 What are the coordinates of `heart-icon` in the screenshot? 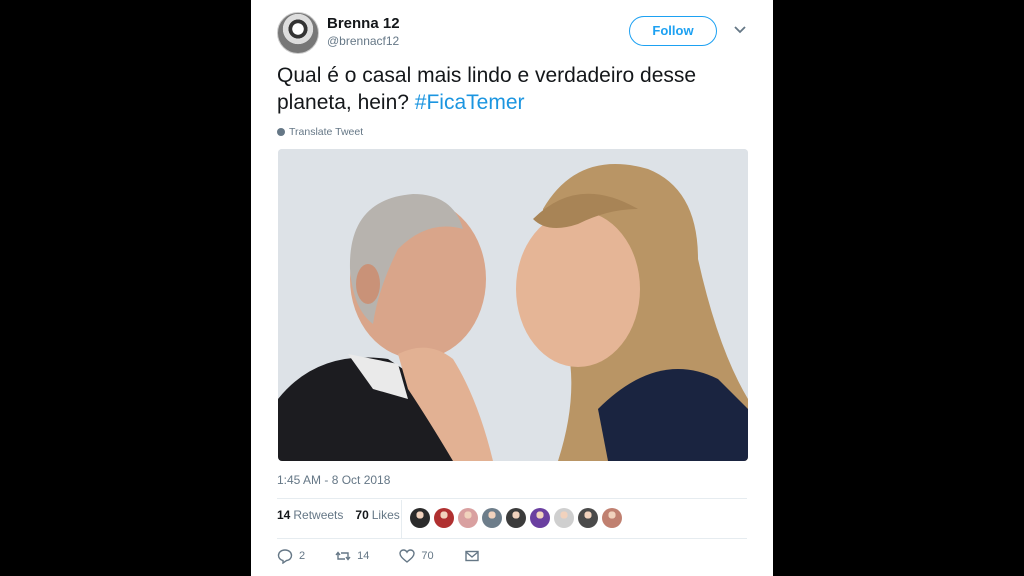 It's located at (407, 556).